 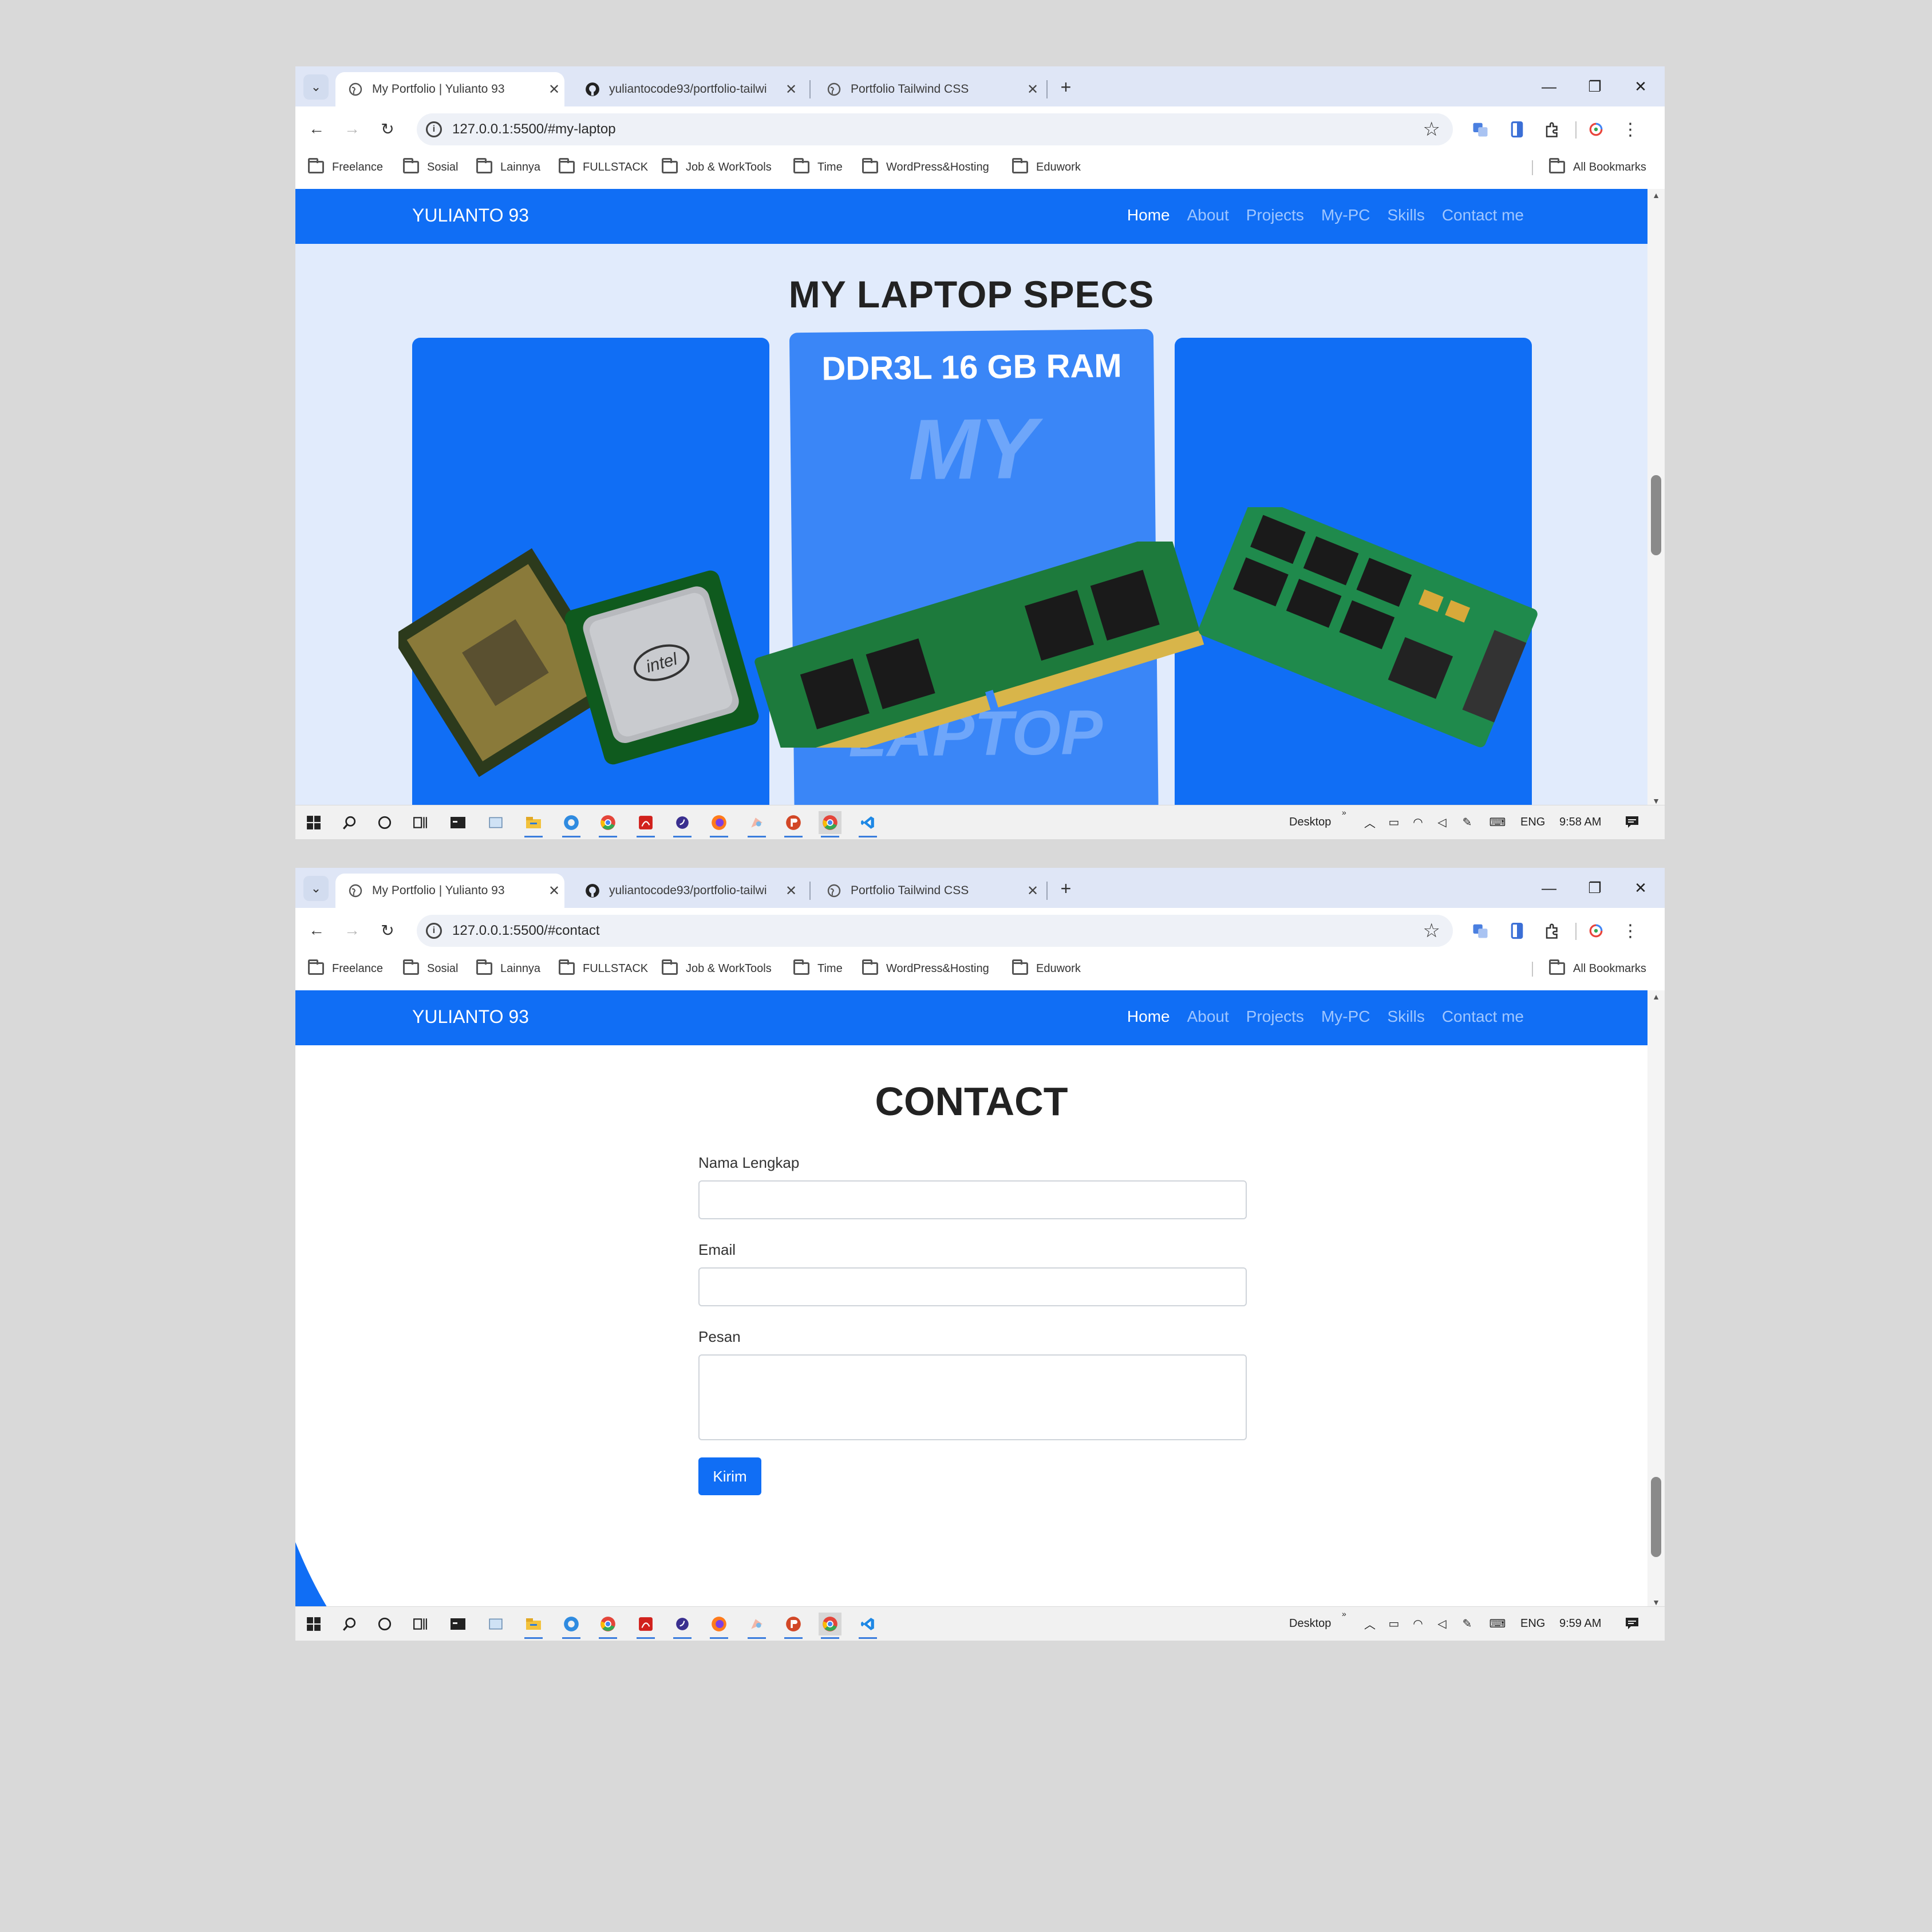 I want to click on file-explorer-icon, so click(x=533, y=824).